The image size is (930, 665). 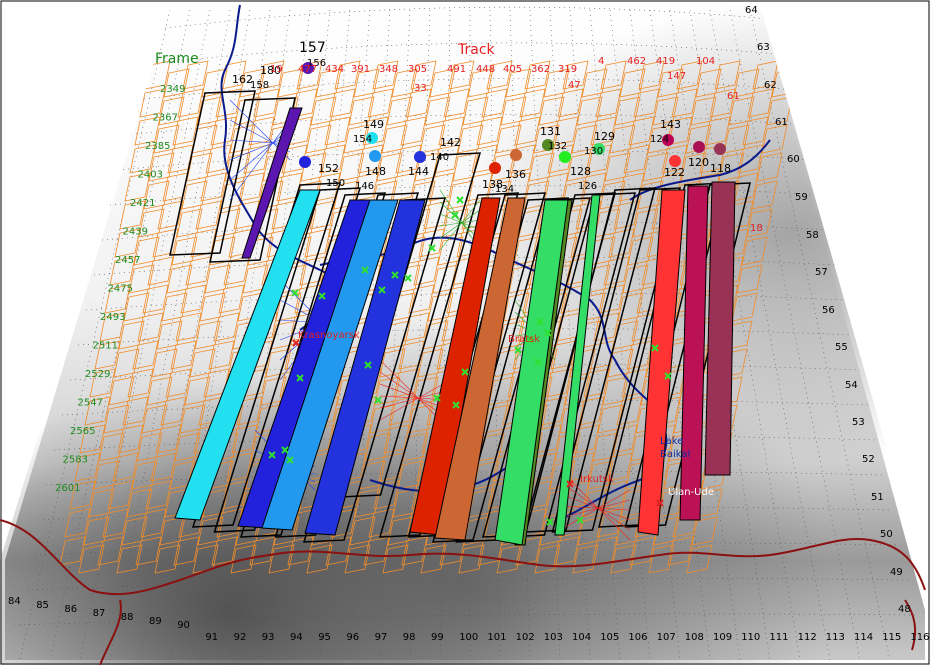 What do you see at coordinates (891, 637) in the screenshot?
I see `lon-label: 115` at bounding box center [891, 637].